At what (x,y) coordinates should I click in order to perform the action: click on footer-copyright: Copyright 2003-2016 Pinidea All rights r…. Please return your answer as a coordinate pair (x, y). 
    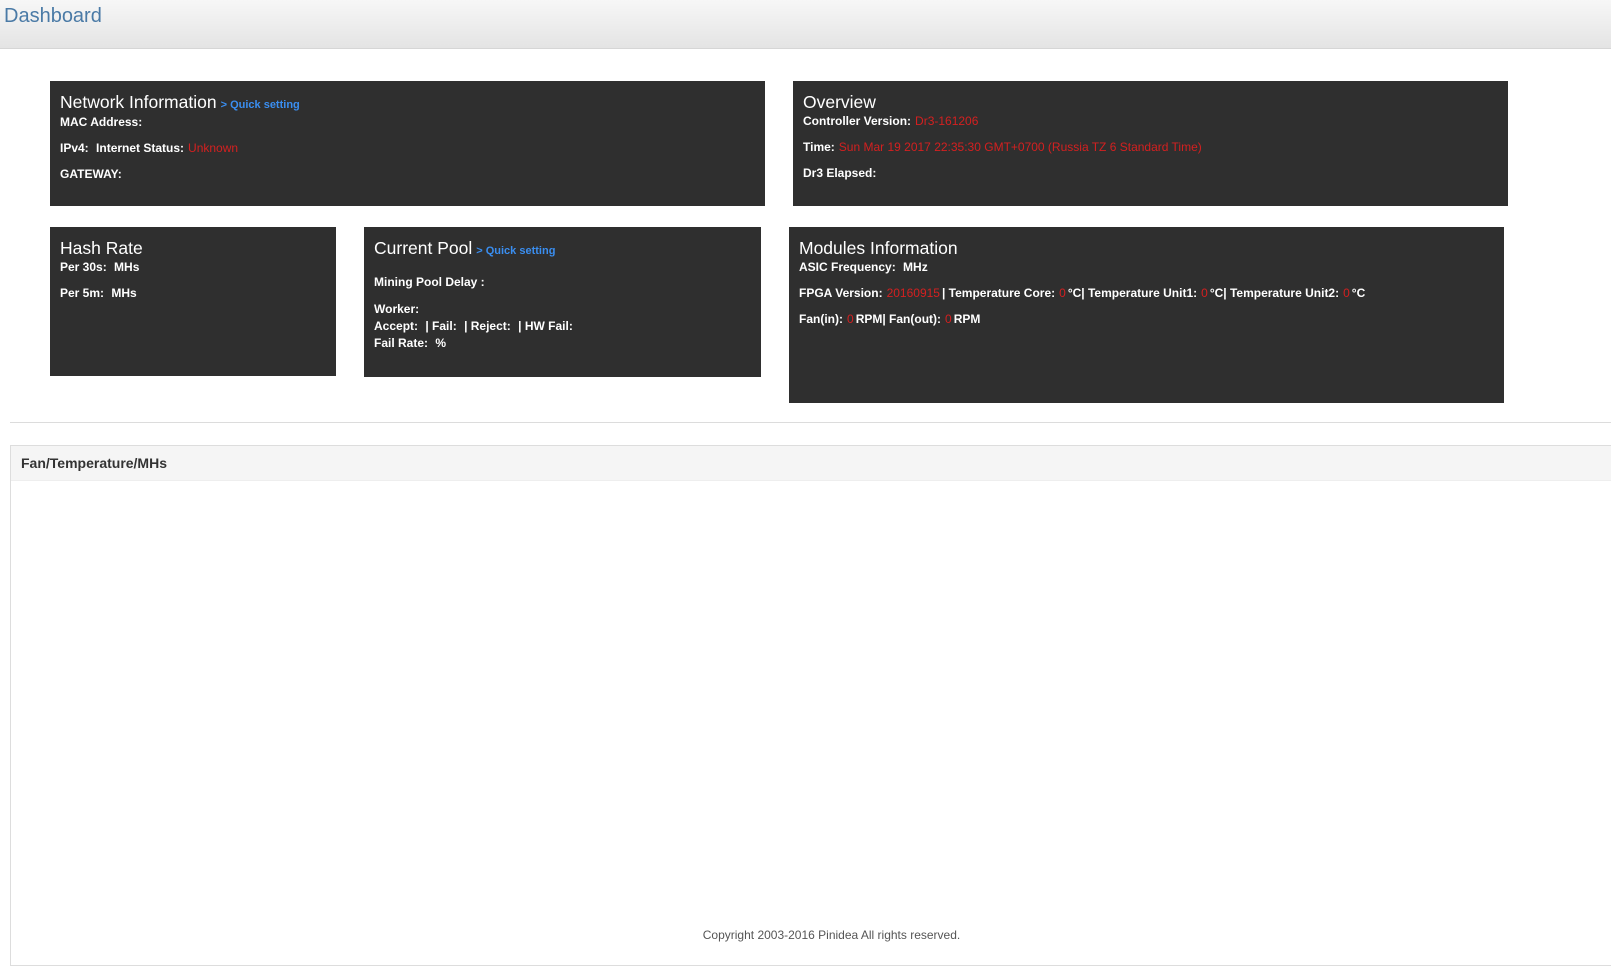
    Looking at the image, I should click on (831, 935).